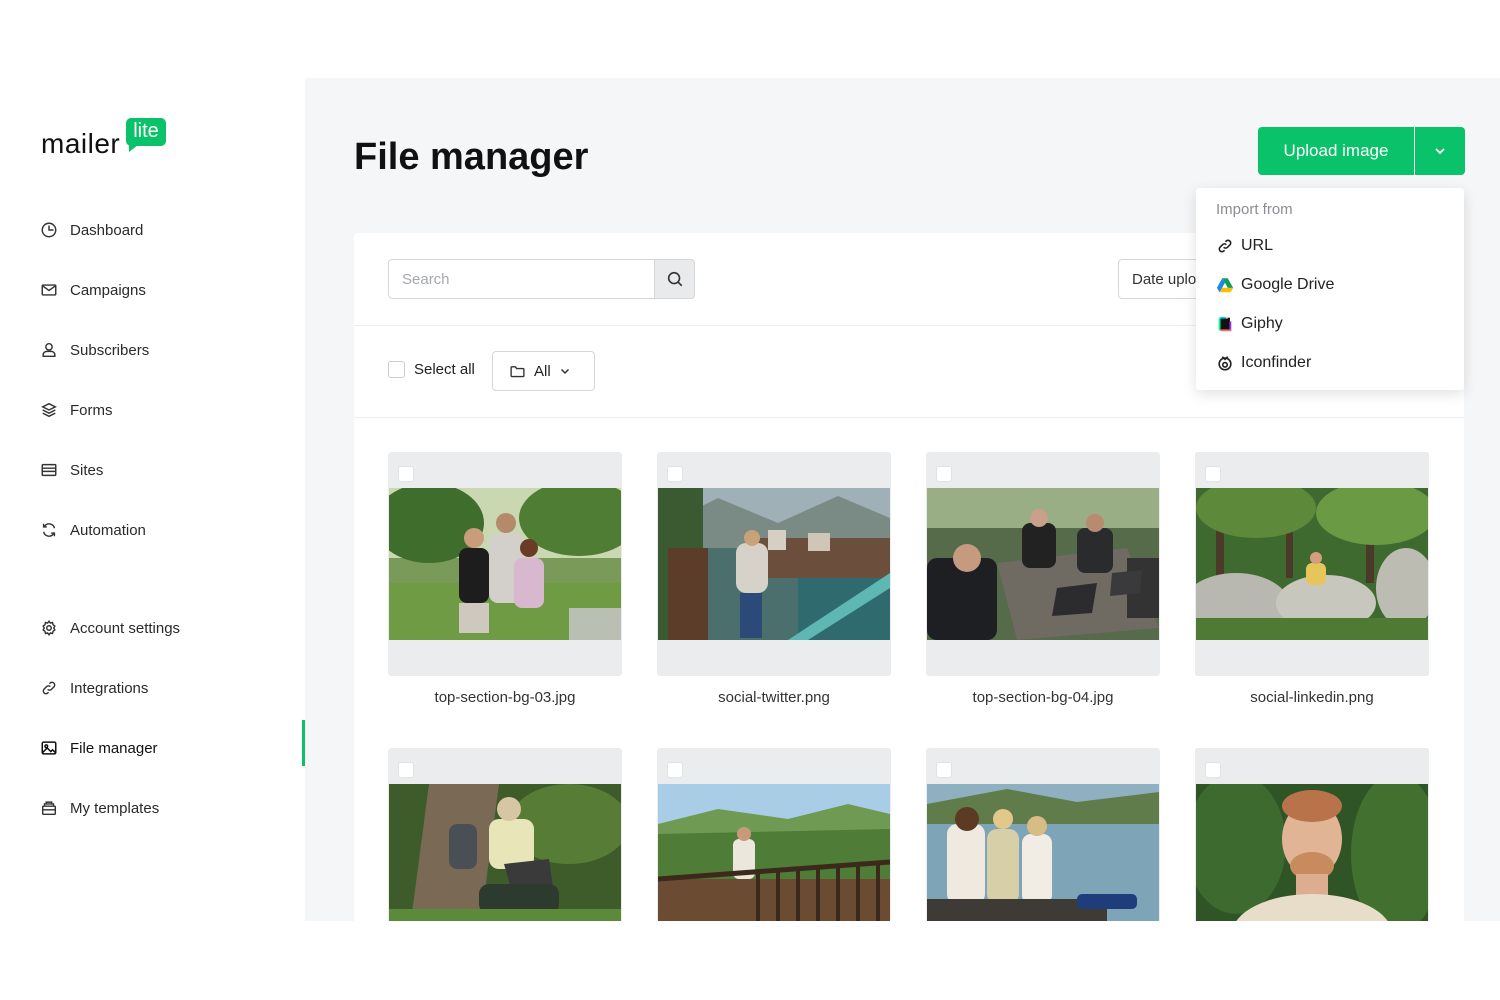 The height and width of the screenshot is (1000, 1500). I want to click on mailerlite-logo: mailer lite, so click(103, 139).